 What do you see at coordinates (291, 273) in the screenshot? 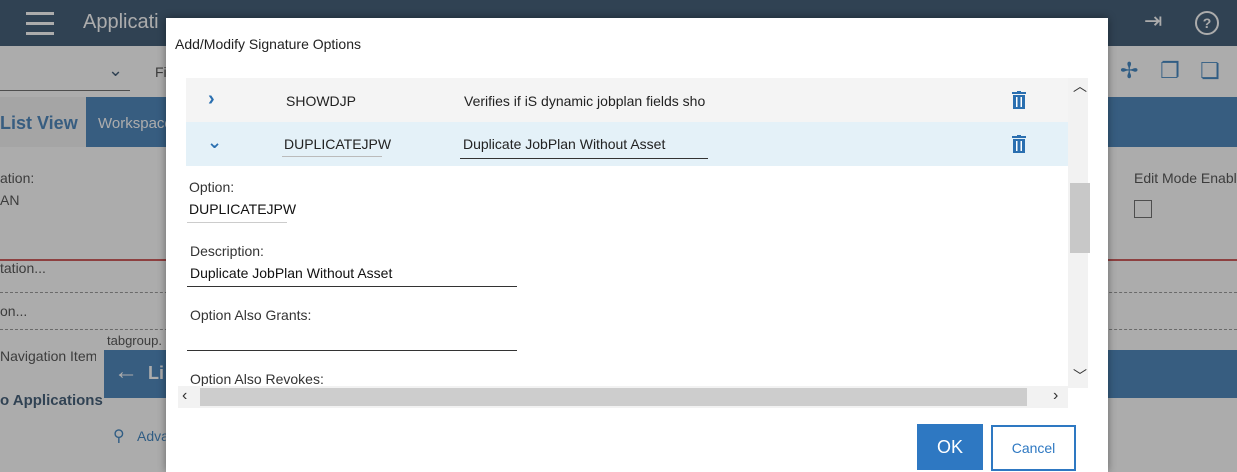
I see `description-field: Duplicate JobPlan Without Asset` at bounding box center [291, 273].